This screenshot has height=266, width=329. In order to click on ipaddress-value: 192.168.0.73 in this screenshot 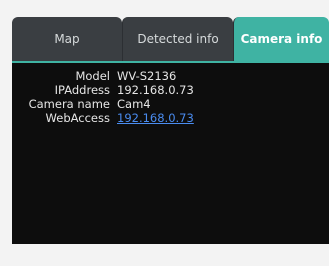, I will do `click(155, 90)`.